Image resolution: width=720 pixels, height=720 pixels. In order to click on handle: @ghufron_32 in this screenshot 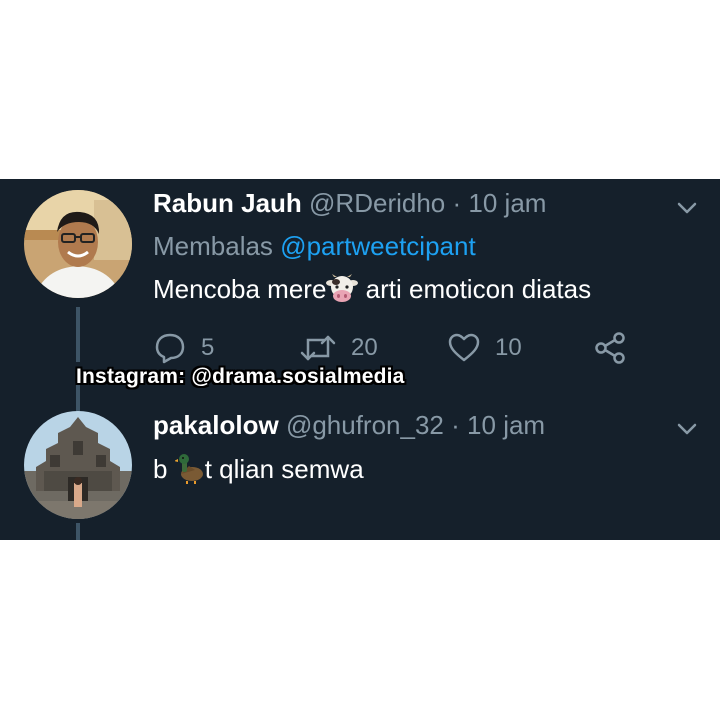, I will do `click(365, 425)`.